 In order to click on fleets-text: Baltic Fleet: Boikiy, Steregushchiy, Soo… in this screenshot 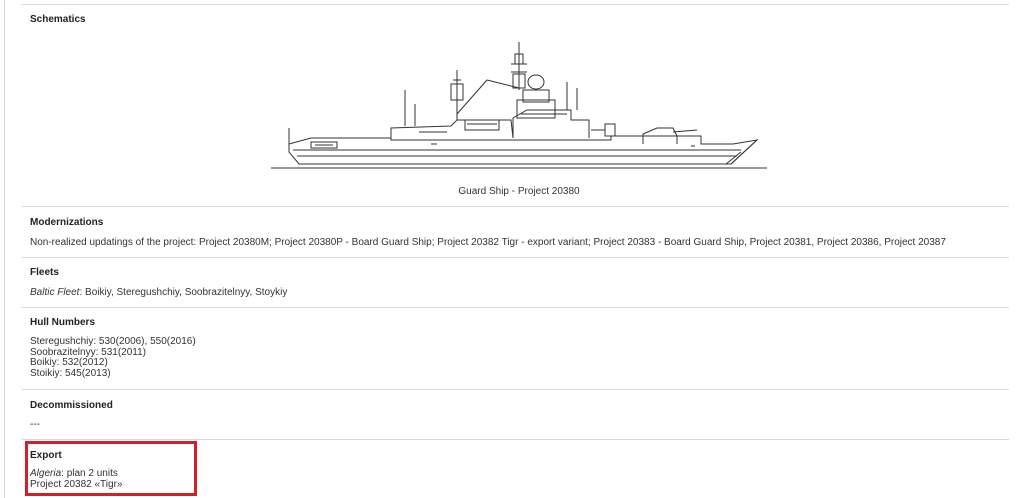, I will do `click(158, 292)`.